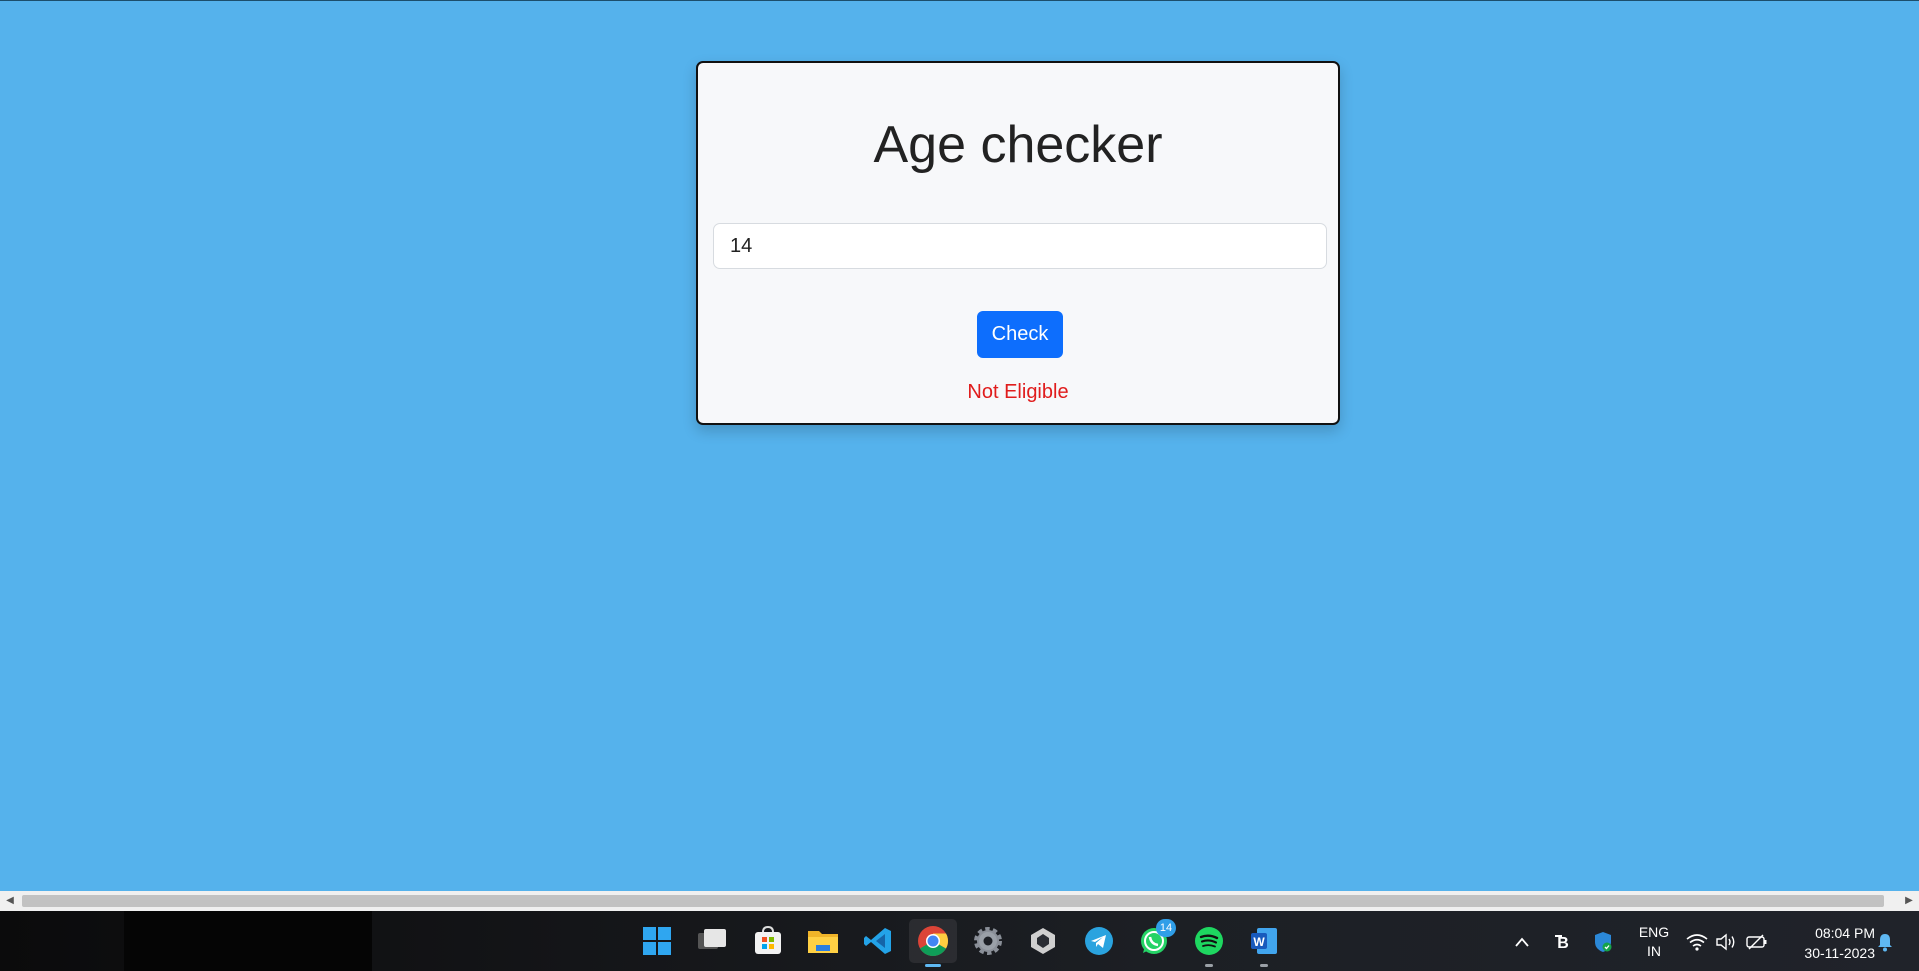 The width and height of the screenshot is (1919, 971). I want to click on notification-bell-icon, so click(1885, 942).